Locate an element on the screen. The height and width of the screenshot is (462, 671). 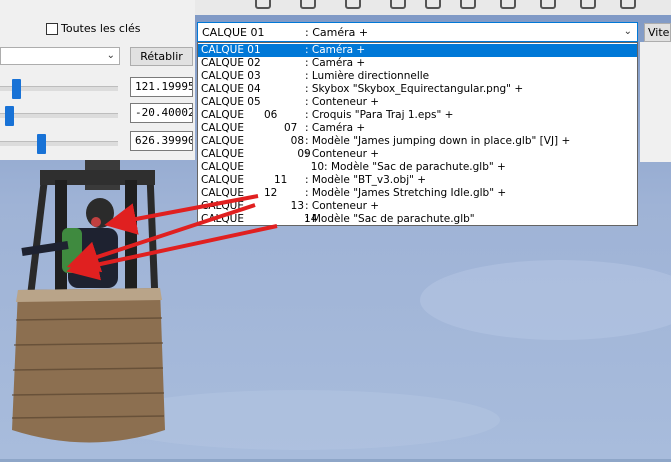
list-item: CALQUE 13: Conteneur + is located at coordinates (417, 206).